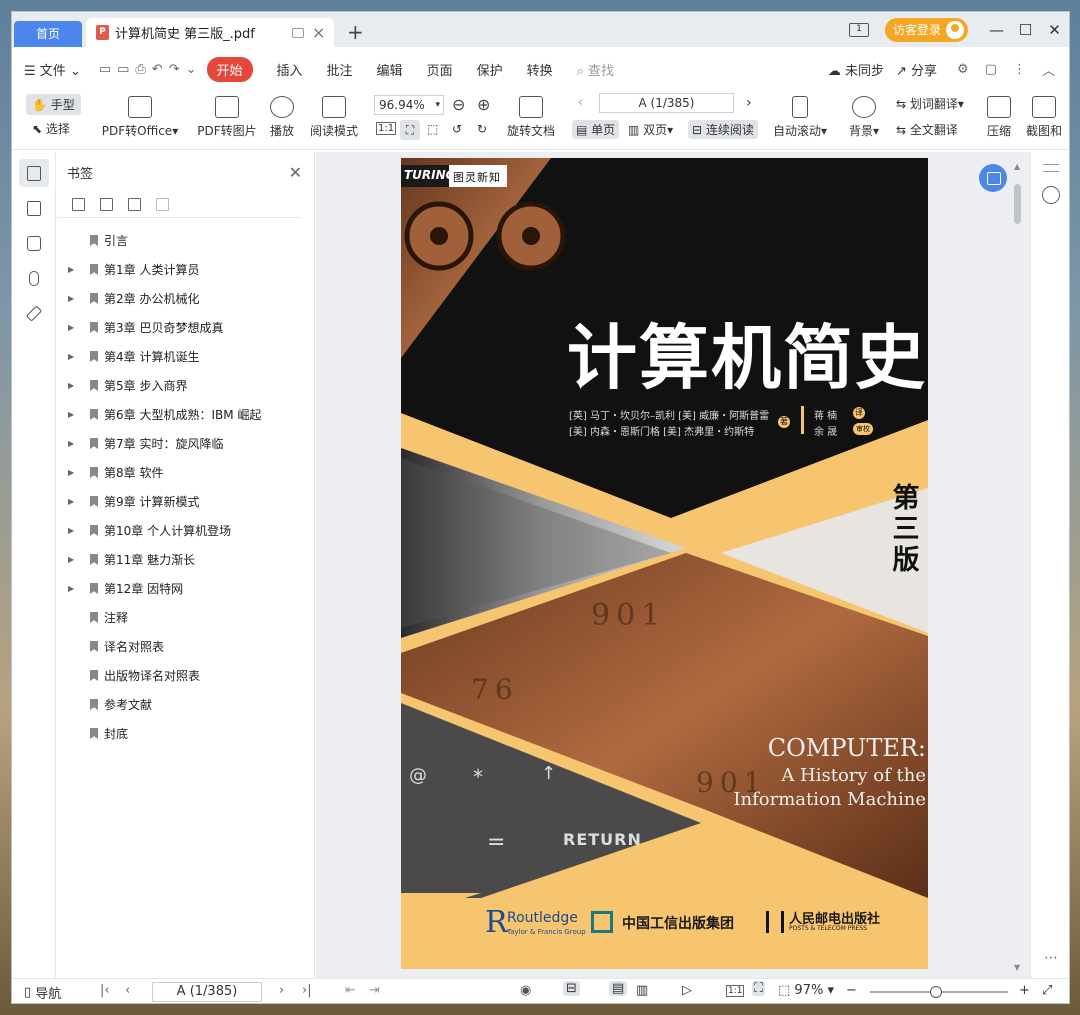 The height and width of the screenshot is (1015, 1080). I want to click on menu-page: 页面, so click(440, 69).